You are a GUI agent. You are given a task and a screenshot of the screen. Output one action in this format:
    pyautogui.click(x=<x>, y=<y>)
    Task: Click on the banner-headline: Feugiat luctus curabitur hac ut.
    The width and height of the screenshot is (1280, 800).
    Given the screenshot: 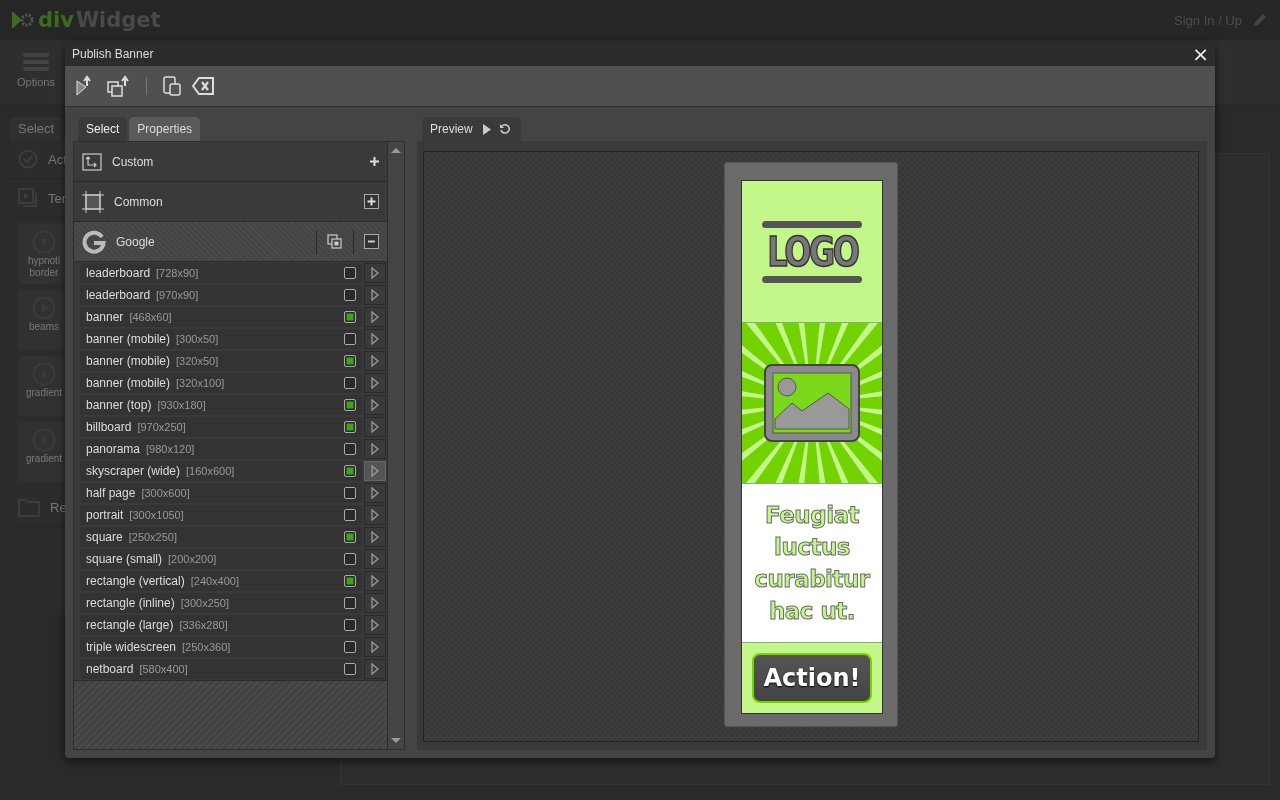 What is the action you would take?
    pyautogui.click(x=812, y=563)
    